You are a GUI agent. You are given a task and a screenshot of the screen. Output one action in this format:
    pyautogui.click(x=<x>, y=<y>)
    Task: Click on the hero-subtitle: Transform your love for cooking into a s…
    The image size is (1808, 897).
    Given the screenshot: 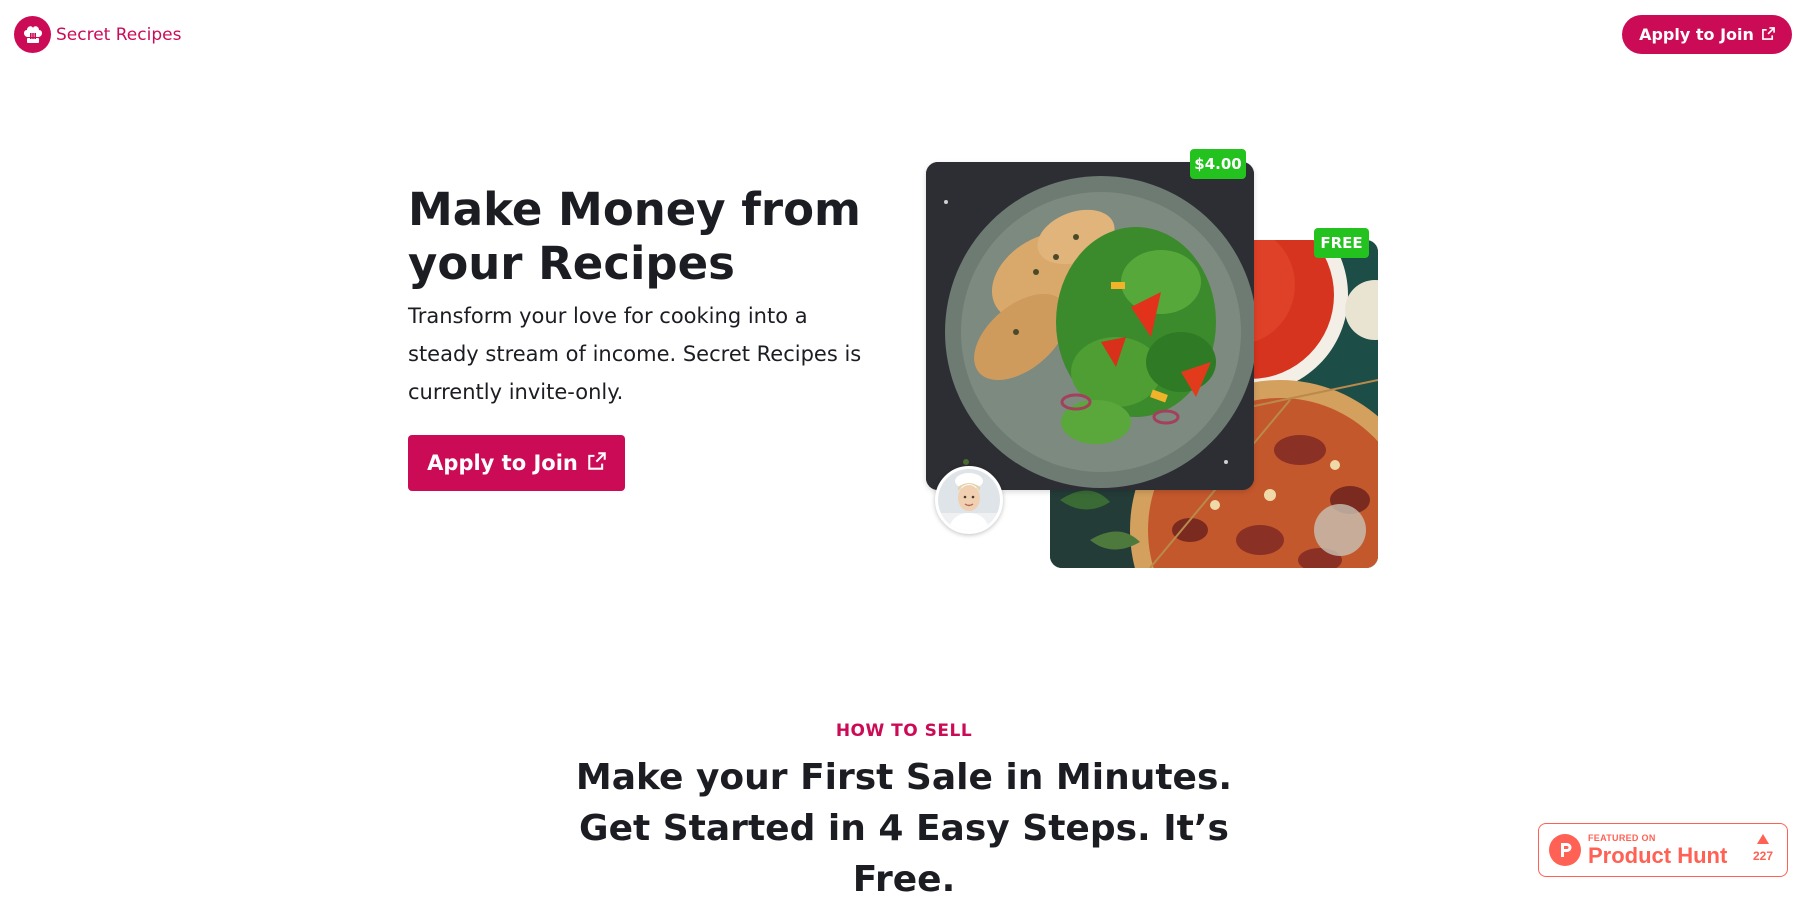 What is the action you would take?
    pyautogui.click(x=635, y=354)
    